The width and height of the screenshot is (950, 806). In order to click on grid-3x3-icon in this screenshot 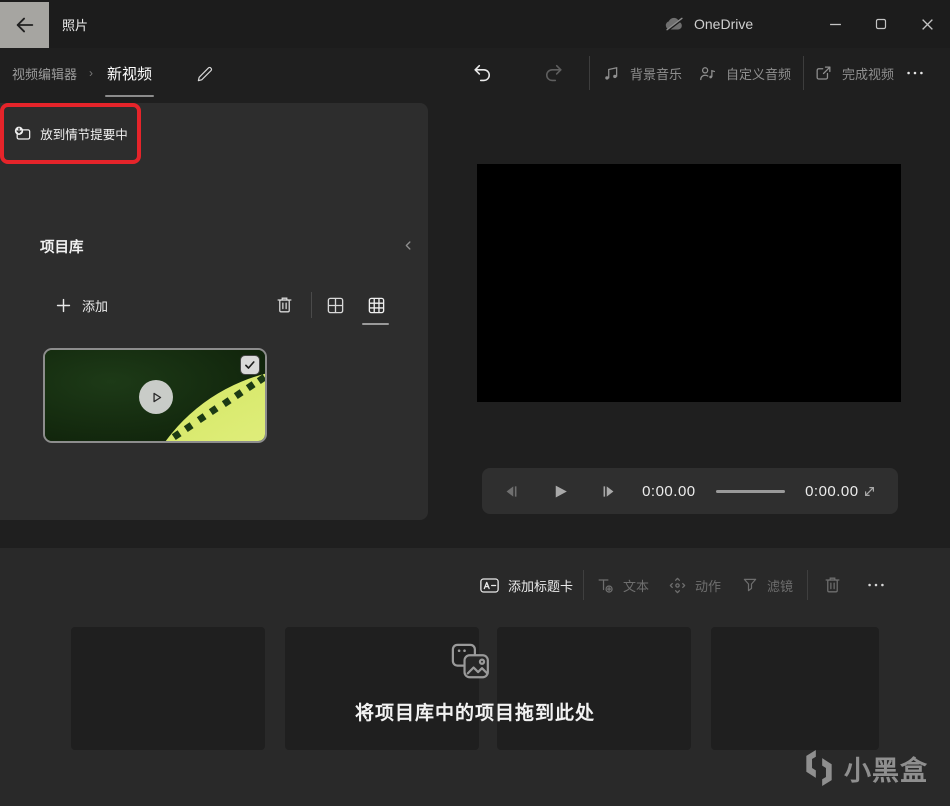, I will do `click(376, 305)`.